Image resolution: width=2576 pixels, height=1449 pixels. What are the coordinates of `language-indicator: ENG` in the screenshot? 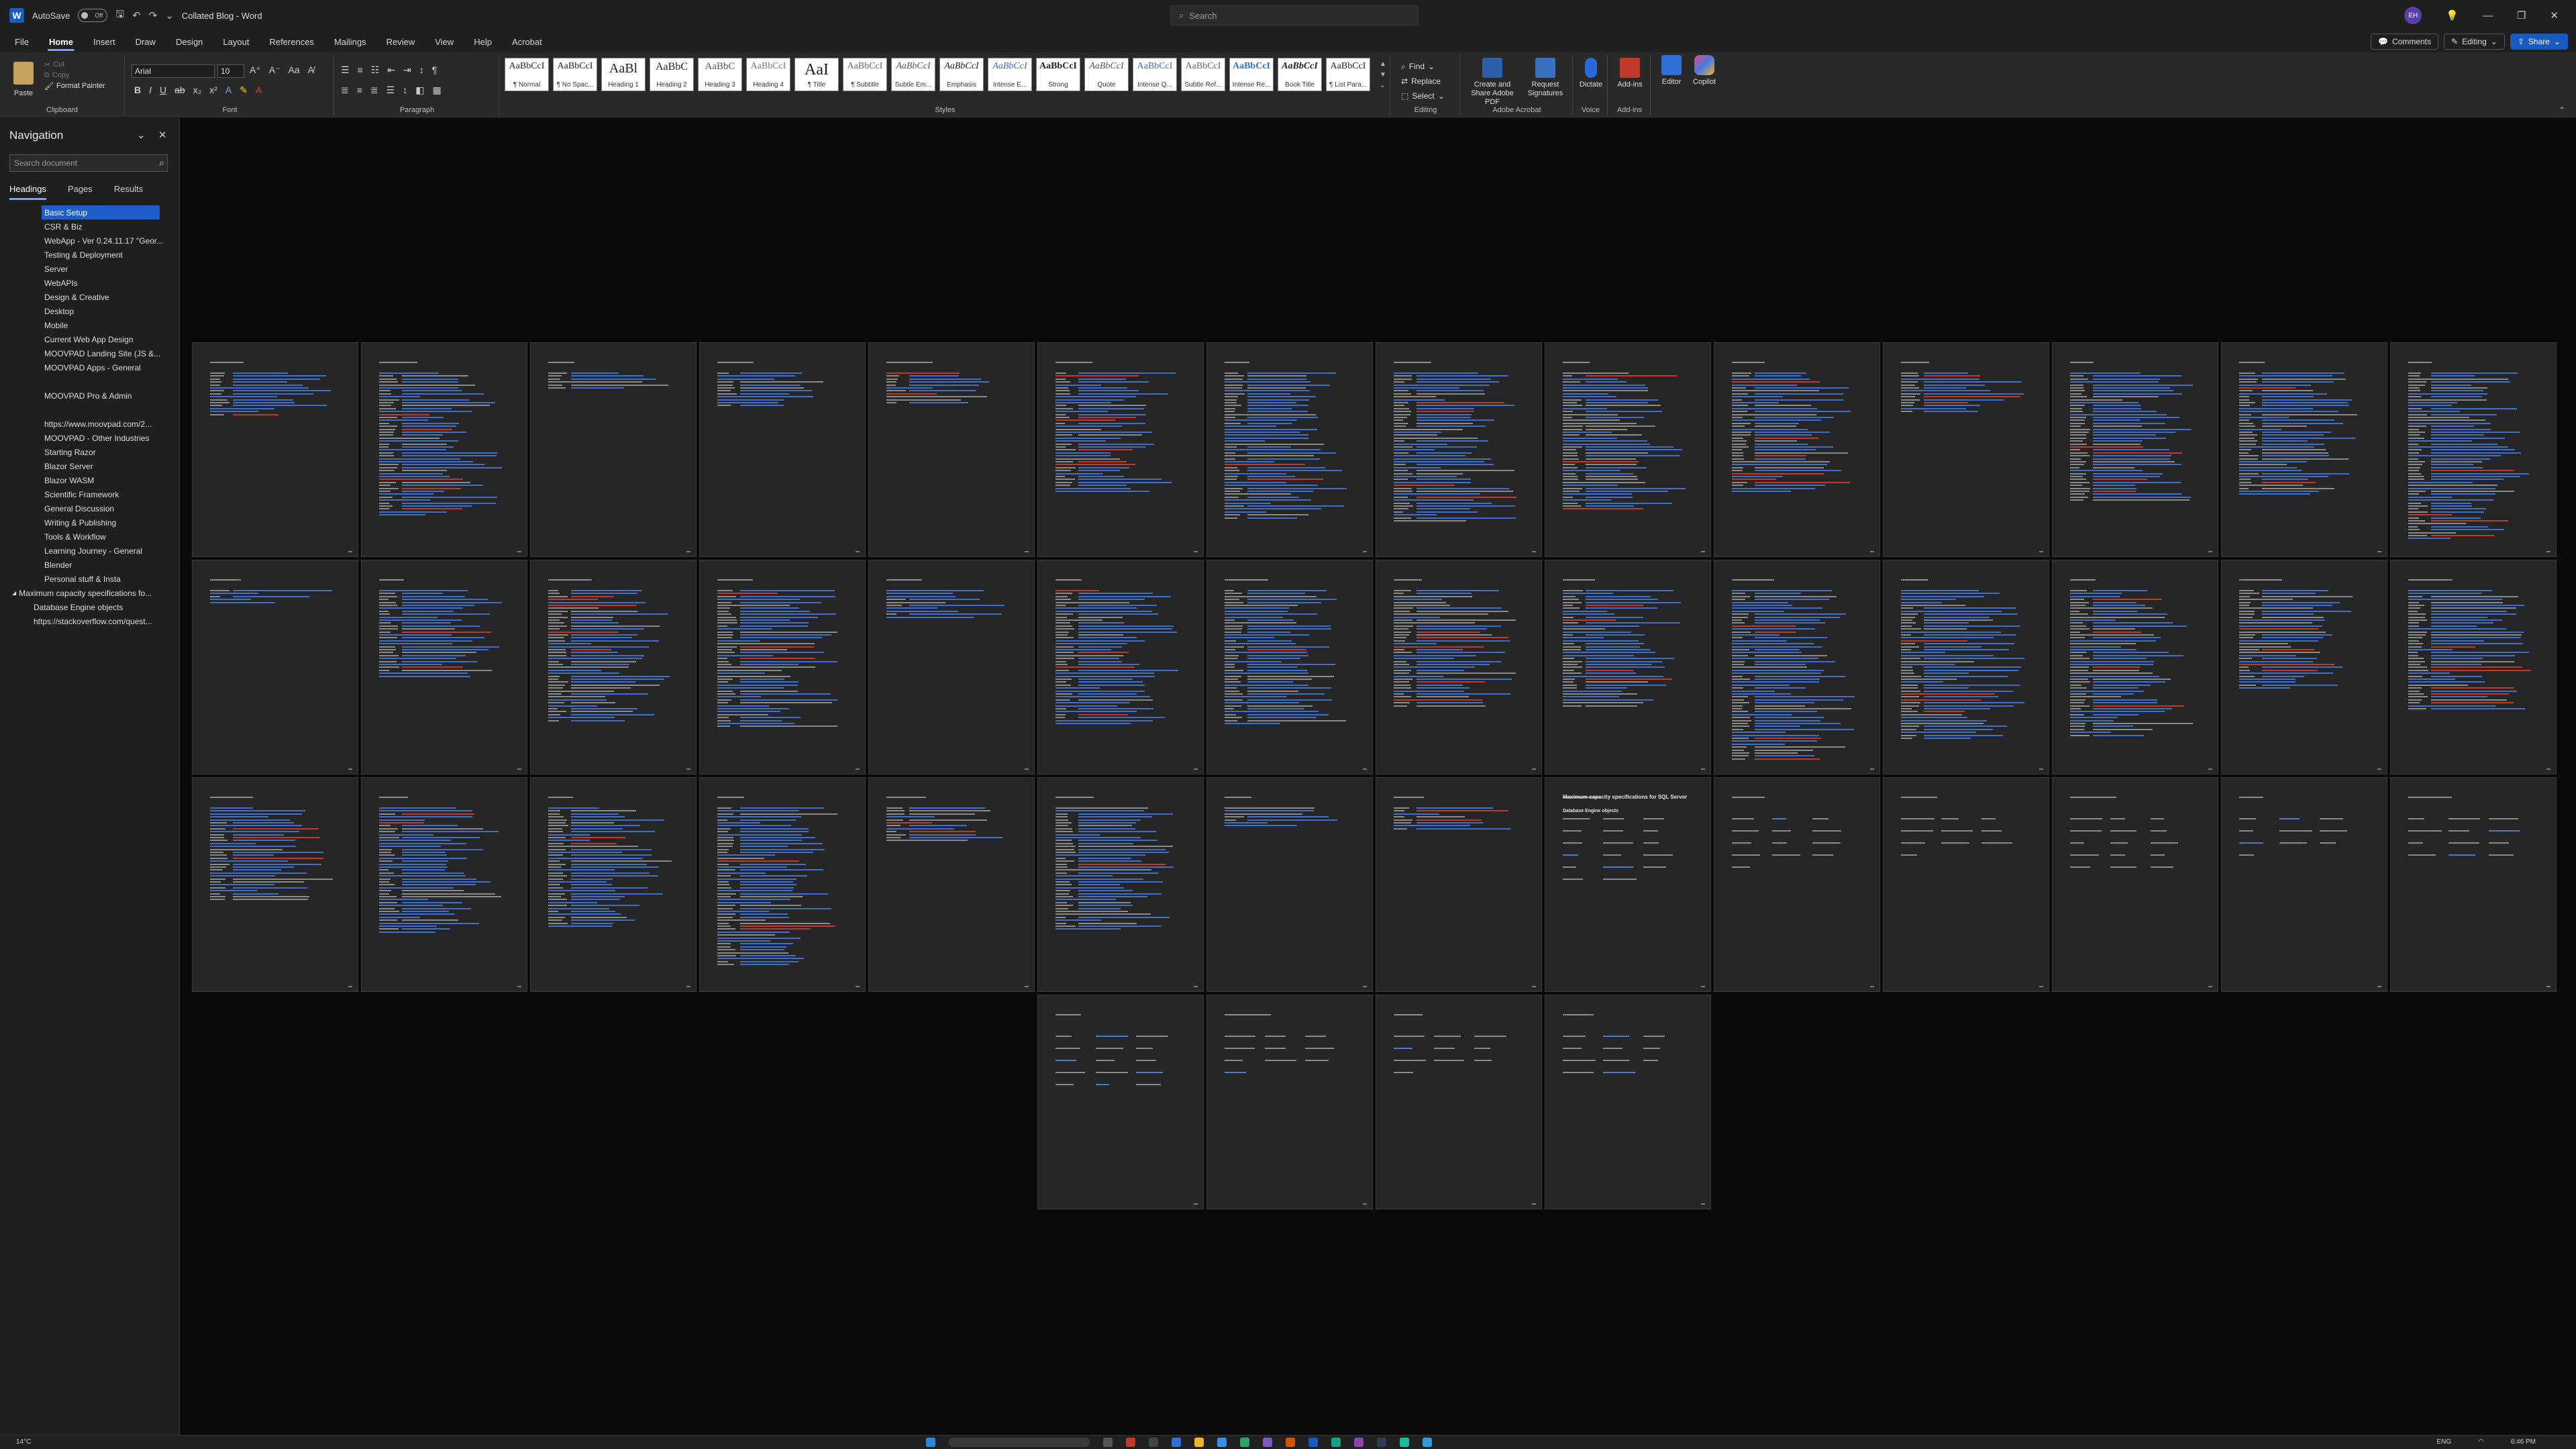 It's located at (2443, 1442).